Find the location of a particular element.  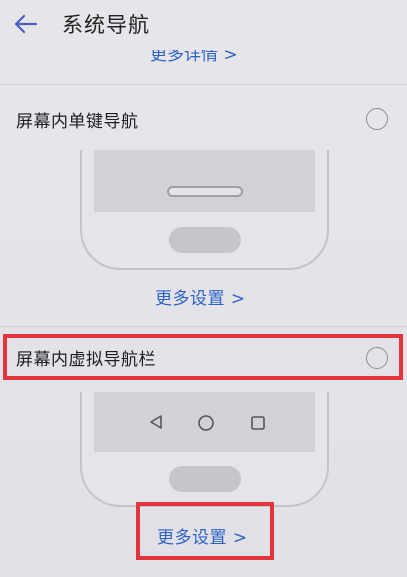

page-title: 系统导航 is located at coordinates (106, 25).